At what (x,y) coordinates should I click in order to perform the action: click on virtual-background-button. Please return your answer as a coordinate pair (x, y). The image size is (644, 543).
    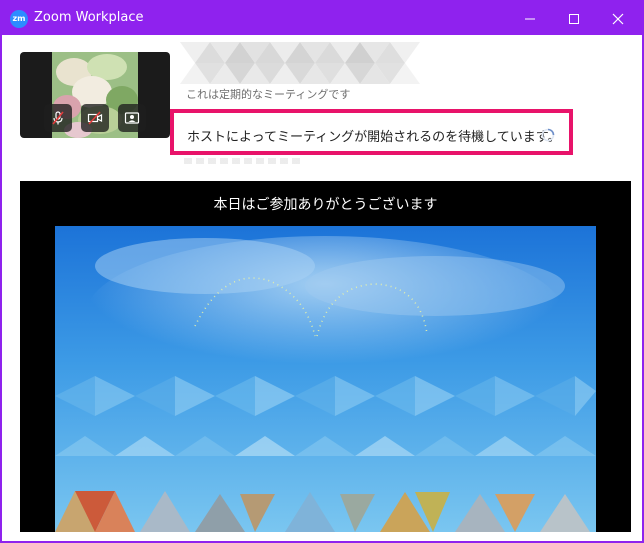
    Looking at the image, I should click on (132, 118).